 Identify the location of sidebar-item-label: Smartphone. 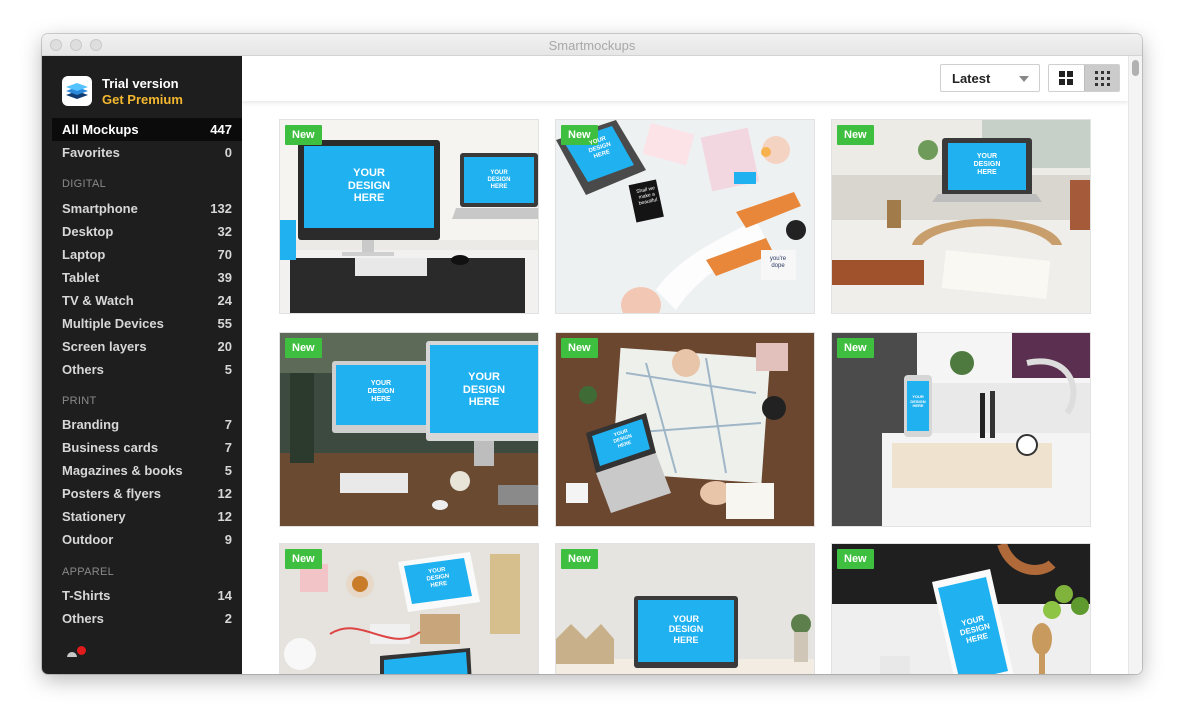
(100, 208).